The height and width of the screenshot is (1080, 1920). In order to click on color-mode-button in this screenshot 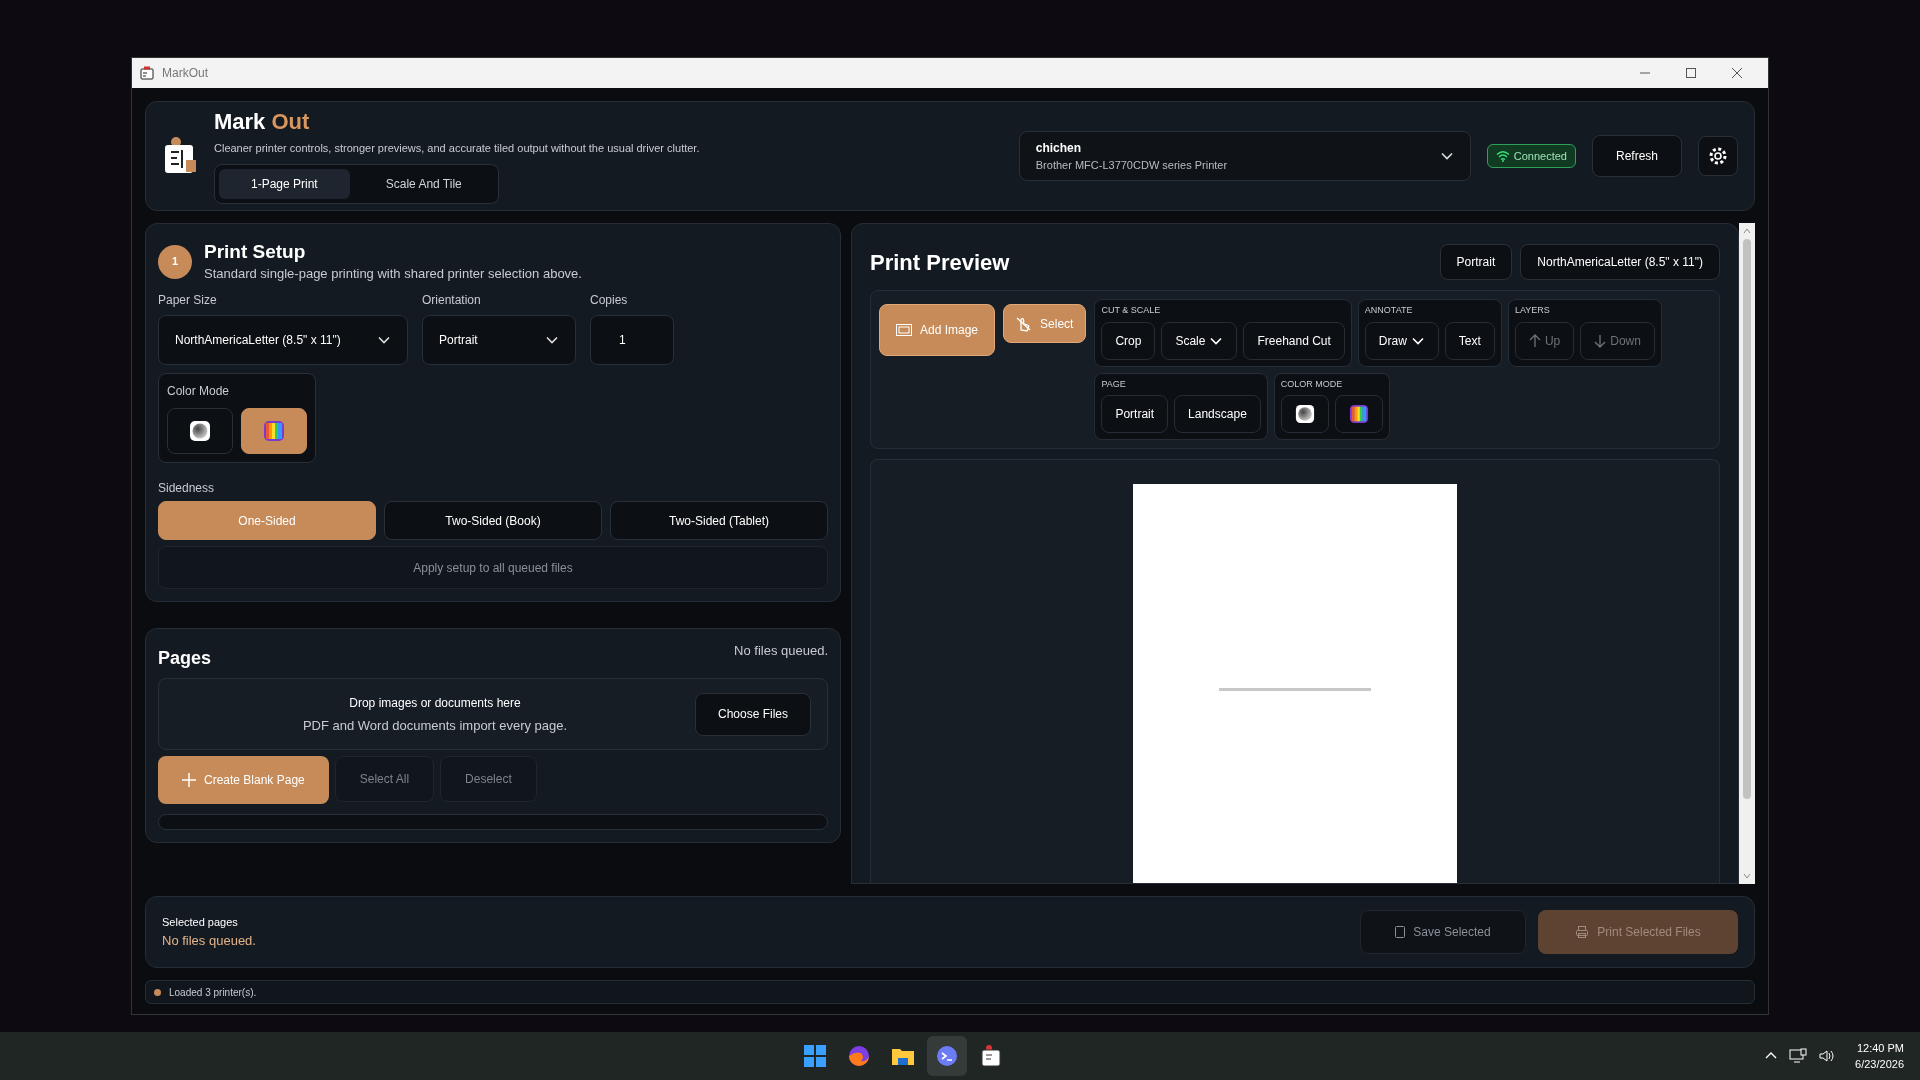, I will do `click(274, 431)`.